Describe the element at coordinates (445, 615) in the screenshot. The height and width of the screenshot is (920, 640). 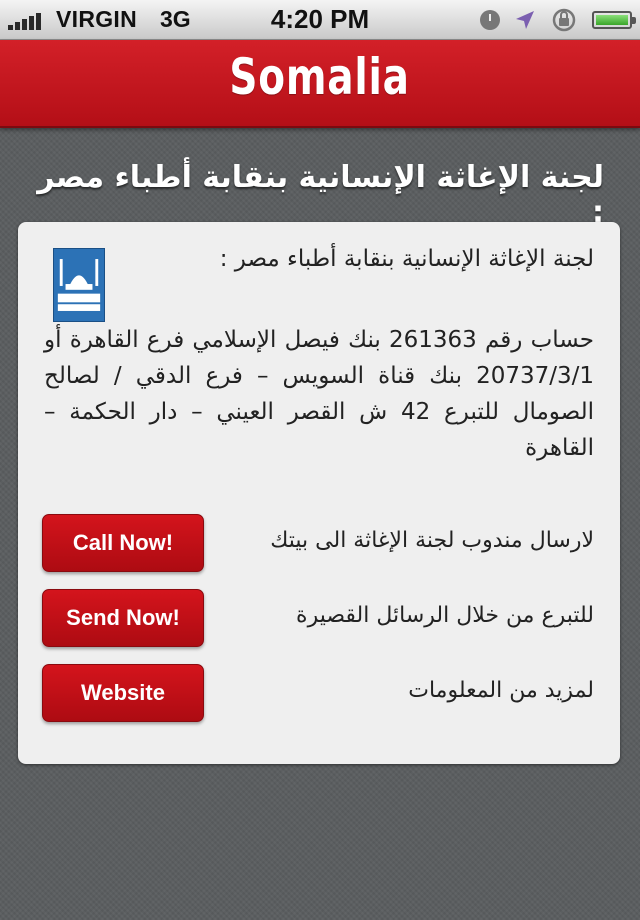
I see `sms-description: للتبرع من خلال الرسائل القصيرة` at that location.